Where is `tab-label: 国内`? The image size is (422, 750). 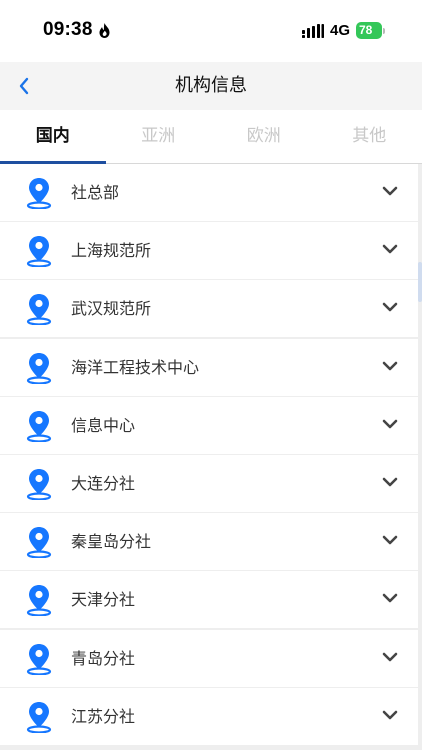
tab-label: 国内 is located at coordinates (52, 136).